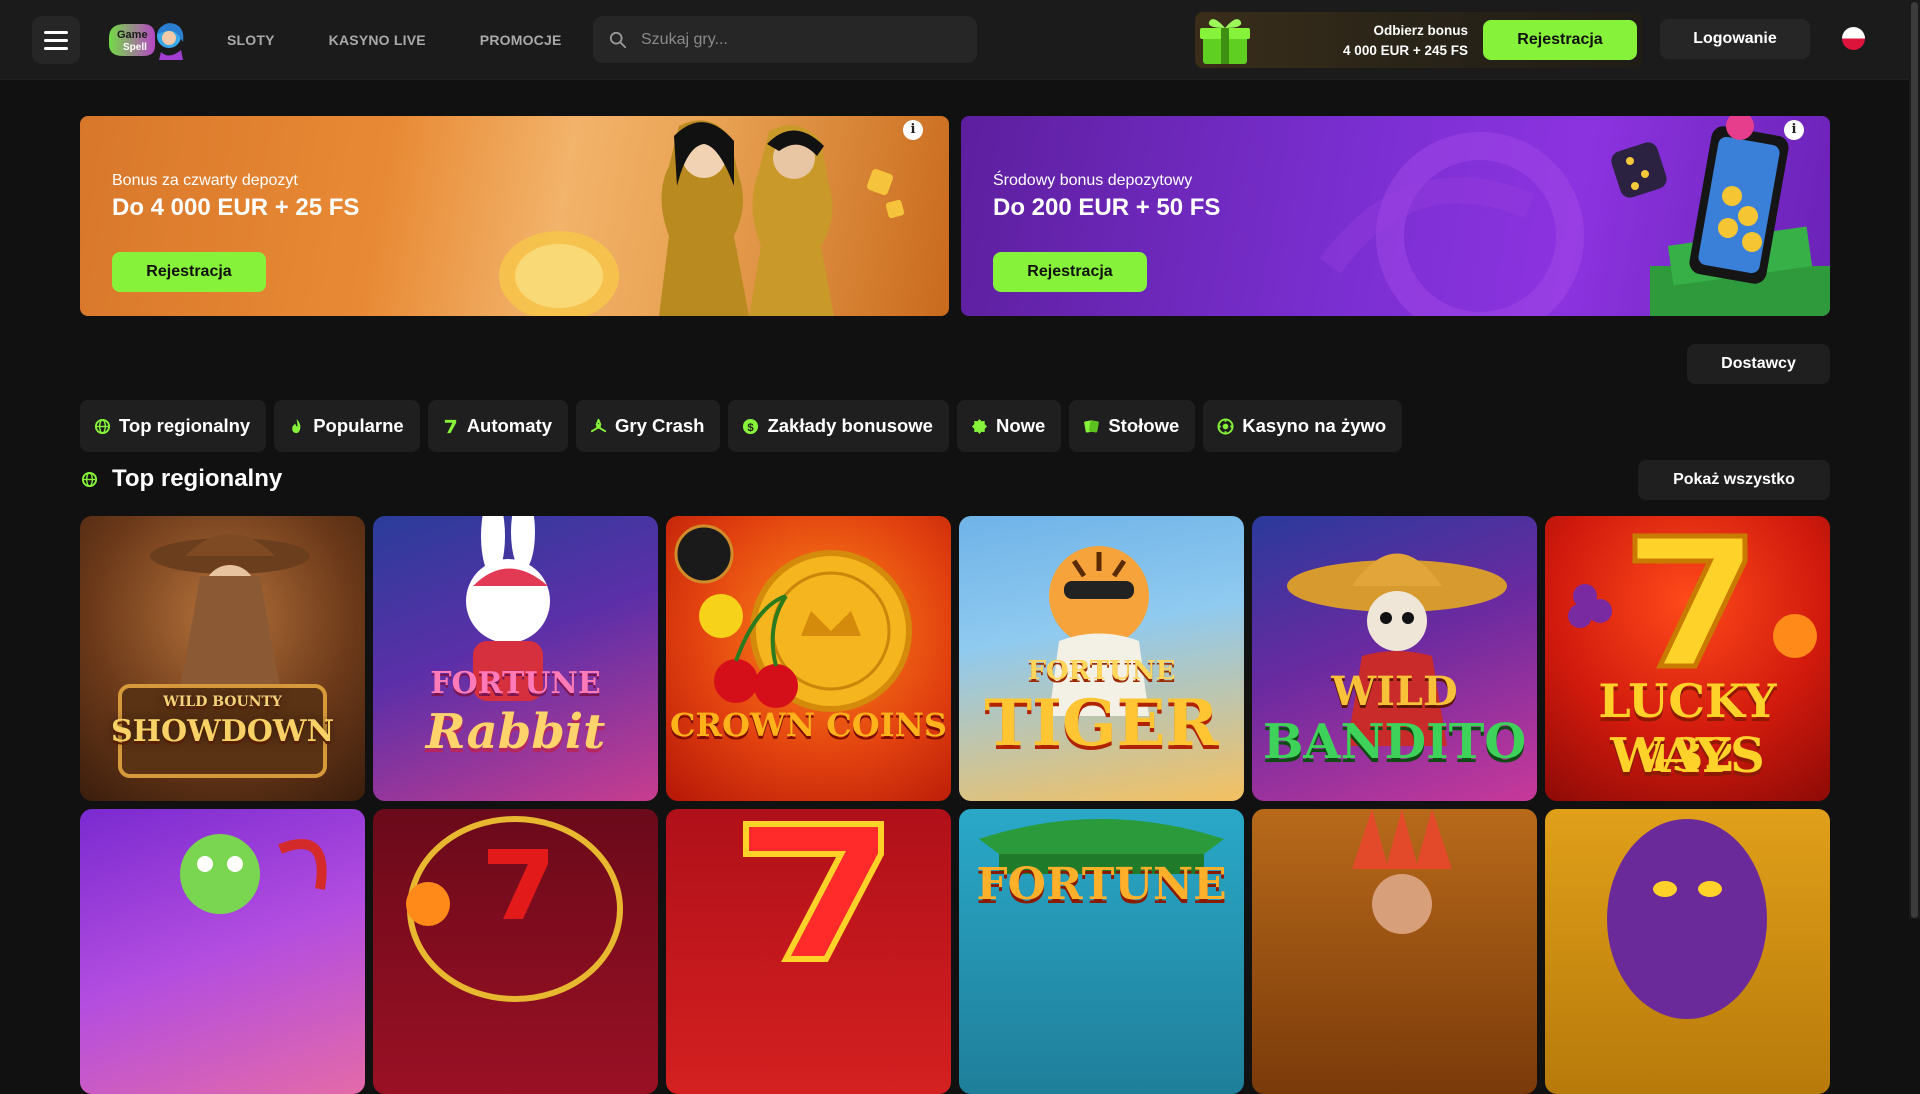  Describe the element at coordinates (1735, 39) in the screenshot. I see `login-button: Logowanie` at that location.